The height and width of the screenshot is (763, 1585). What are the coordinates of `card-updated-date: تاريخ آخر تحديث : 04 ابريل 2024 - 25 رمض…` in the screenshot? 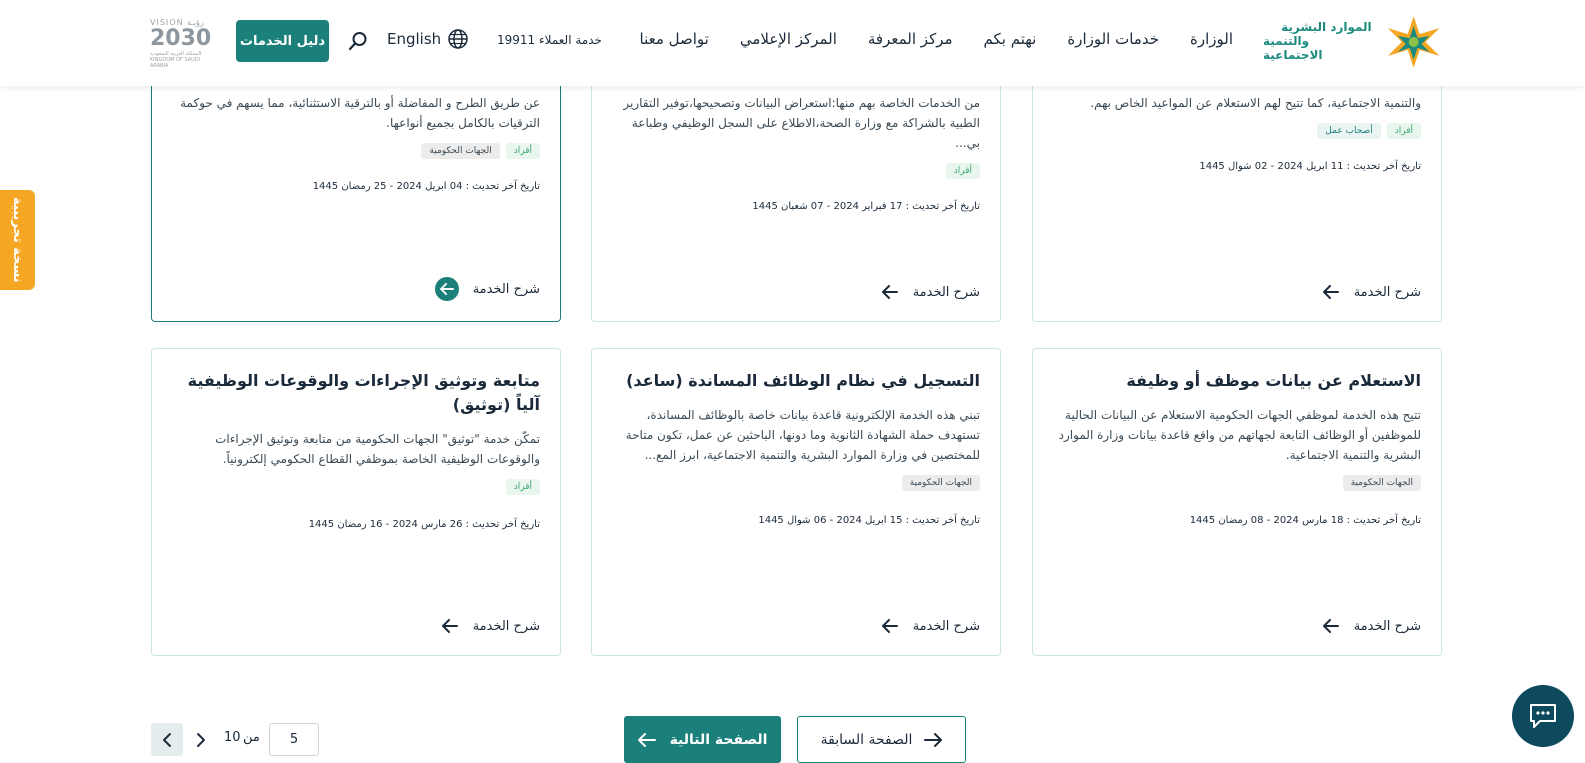 It's located at (426, 186).